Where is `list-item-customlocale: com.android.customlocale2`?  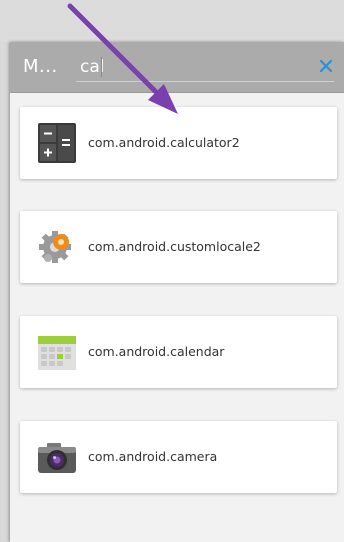
list-item-customlocale: com.android.customlocale2 is located at coordinates (178, 247).